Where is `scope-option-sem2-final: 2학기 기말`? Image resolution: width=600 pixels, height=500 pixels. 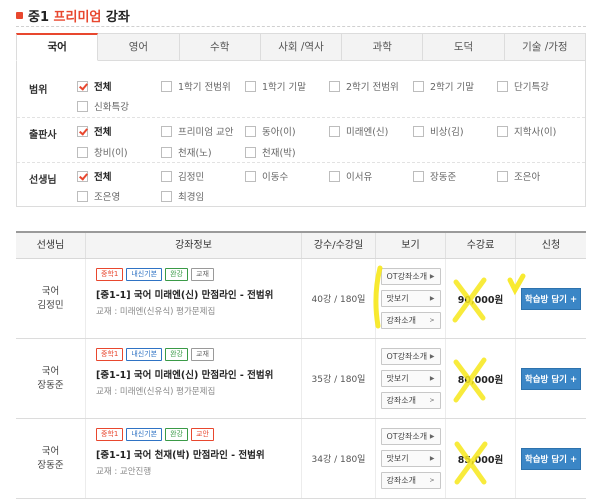 scope-option-sem2-final: 2학기 기말 is located at coordinates (443, 86).